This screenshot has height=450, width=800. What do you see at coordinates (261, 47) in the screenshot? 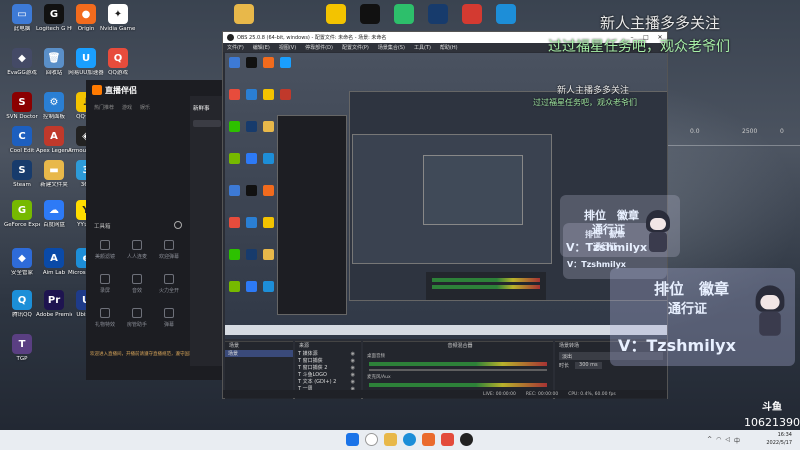
I see `menu-edit: 编辑(E)` at bounding box center [261, 47].